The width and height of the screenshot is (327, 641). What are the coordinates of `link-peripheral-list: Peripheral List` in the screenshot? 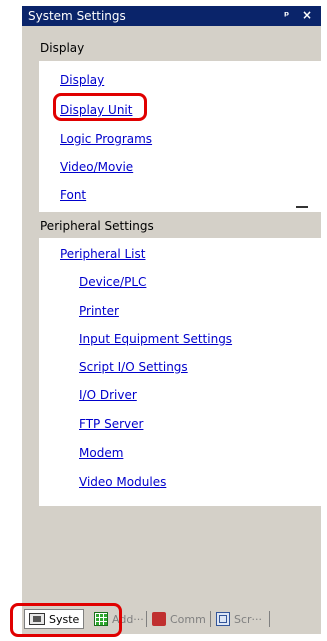 It's located at (102, 254).